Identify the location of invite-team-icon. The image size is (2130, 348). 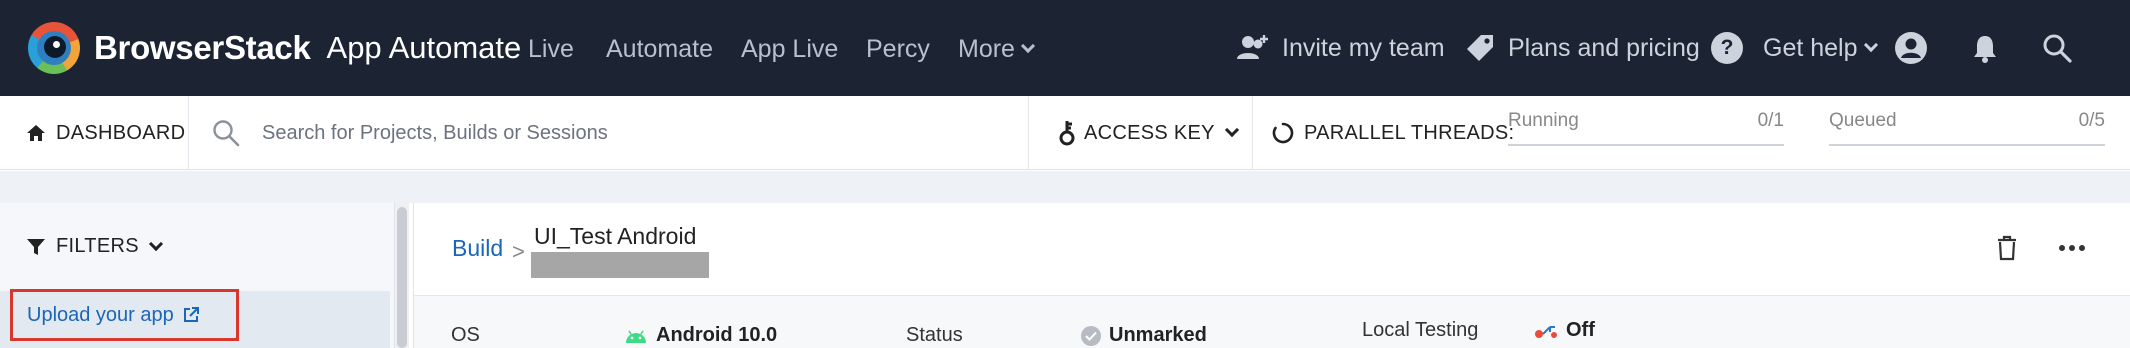
(1252, 47).